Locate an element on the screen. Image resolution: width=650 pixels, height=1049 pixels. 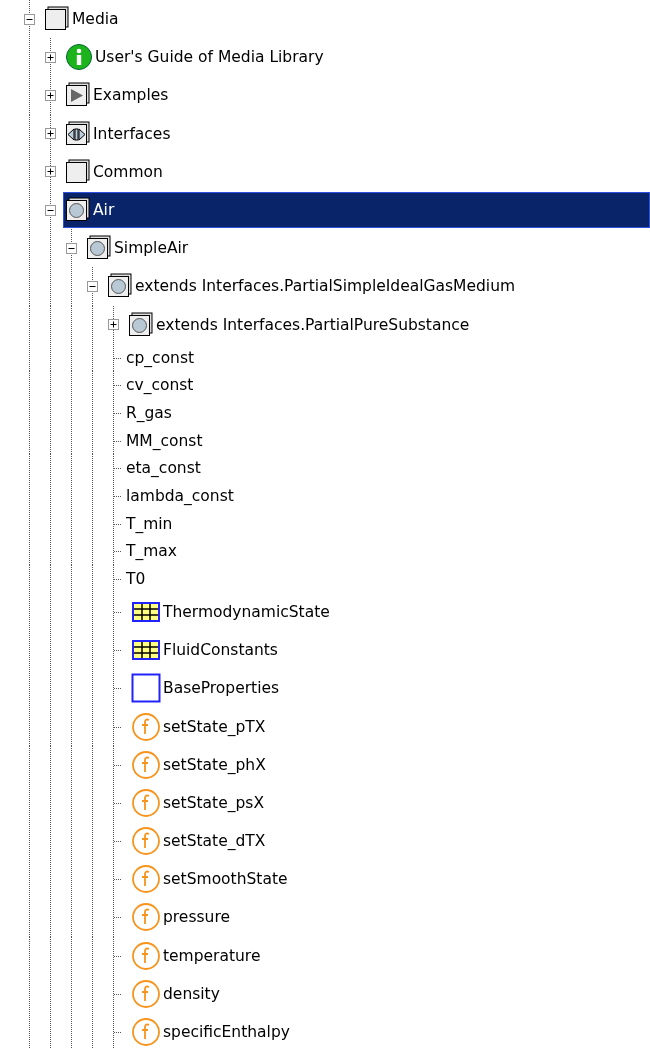
tree-item: density is located at coordinates (389, 993).